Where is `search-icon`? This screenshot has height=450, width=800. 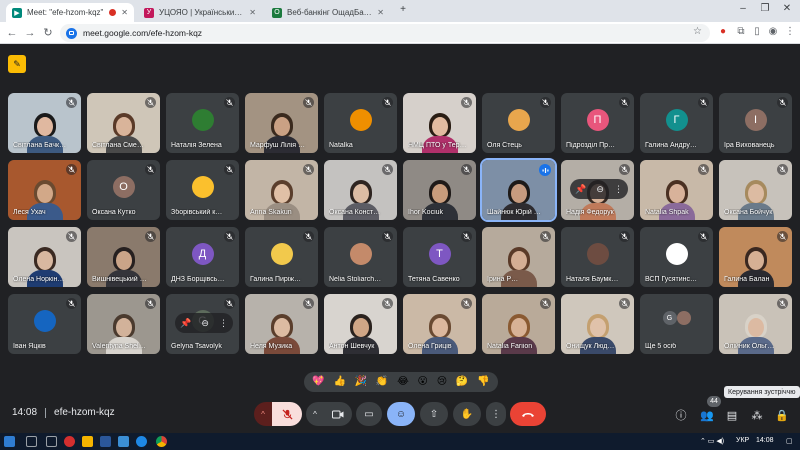 search-icon is located at coordinates (31, 441).